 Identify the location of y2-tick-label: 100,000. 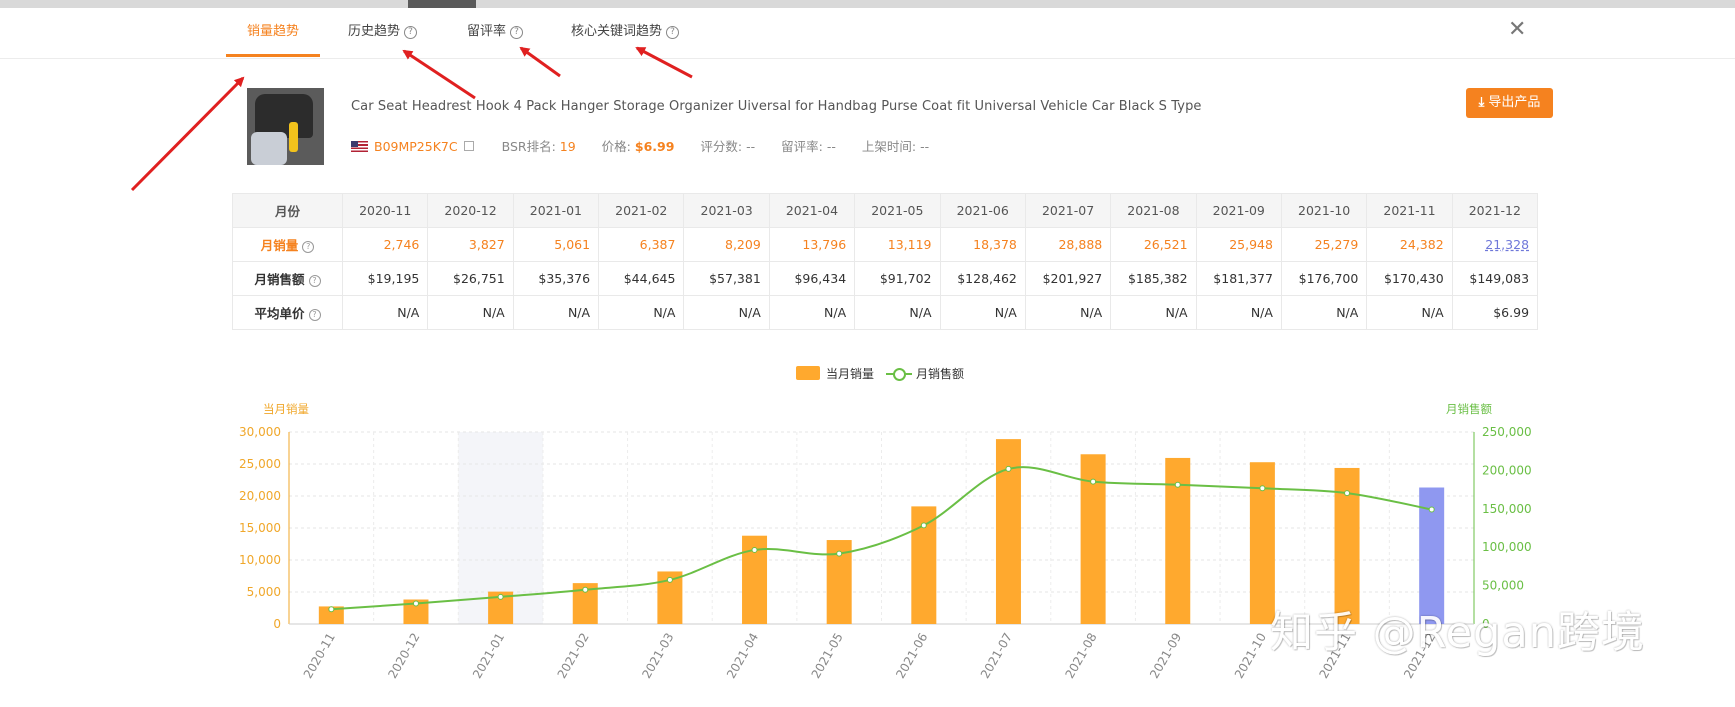
(1507, 547).